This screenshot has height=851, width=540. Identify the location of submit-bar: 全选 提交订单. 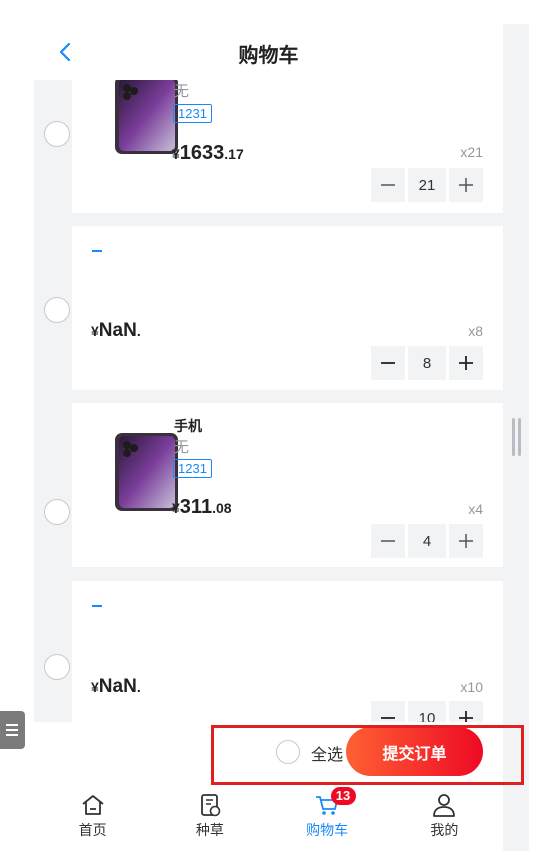
(268, 753).